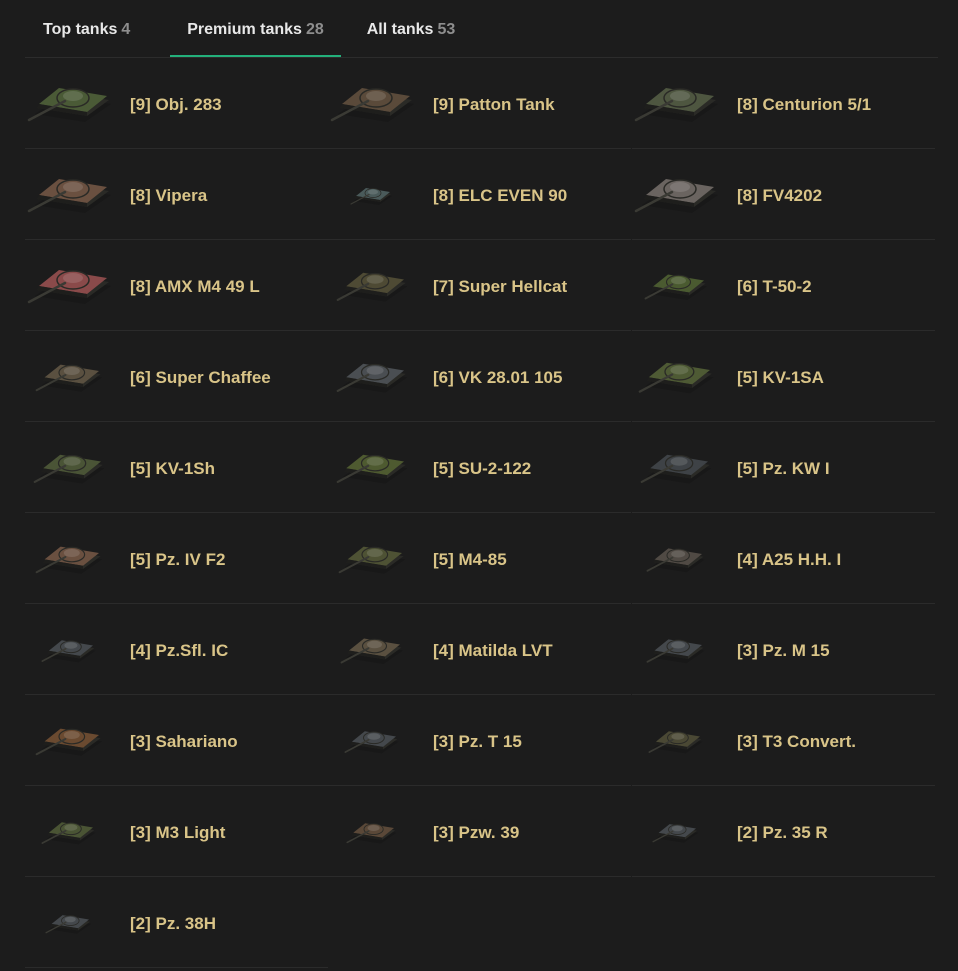 Image resolution: width=958 pixels, height=971 pixels. I want to click on tab-top-tanks: Top tanks 4, so click(103, 28).